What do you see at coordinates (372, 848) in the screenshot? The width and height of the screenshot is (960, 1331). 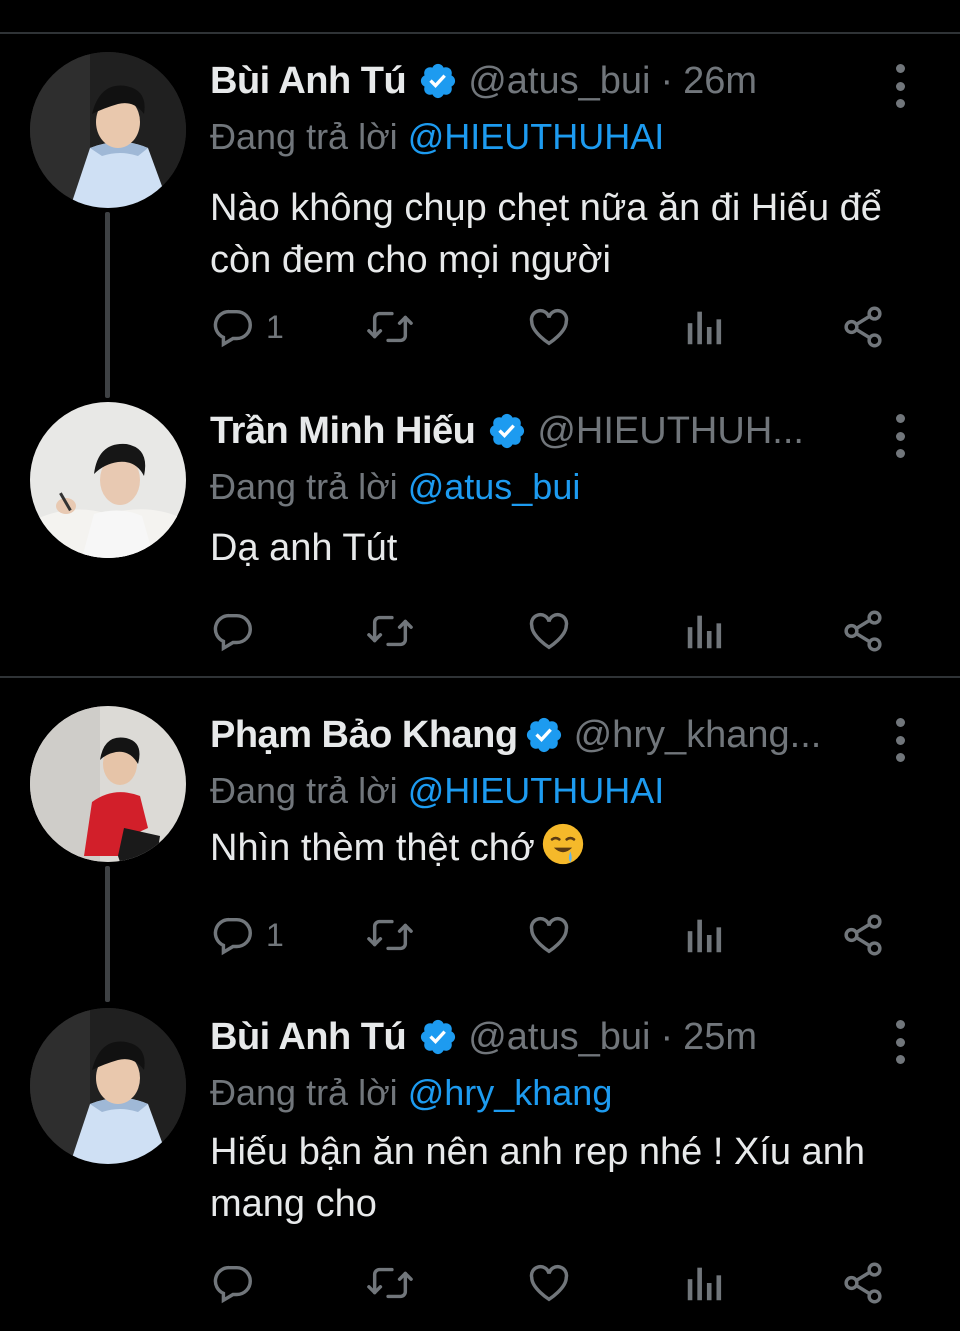 I see `tweet-text-content: Nhìn thèm thệt chớ` at bounding box center [372, 848].